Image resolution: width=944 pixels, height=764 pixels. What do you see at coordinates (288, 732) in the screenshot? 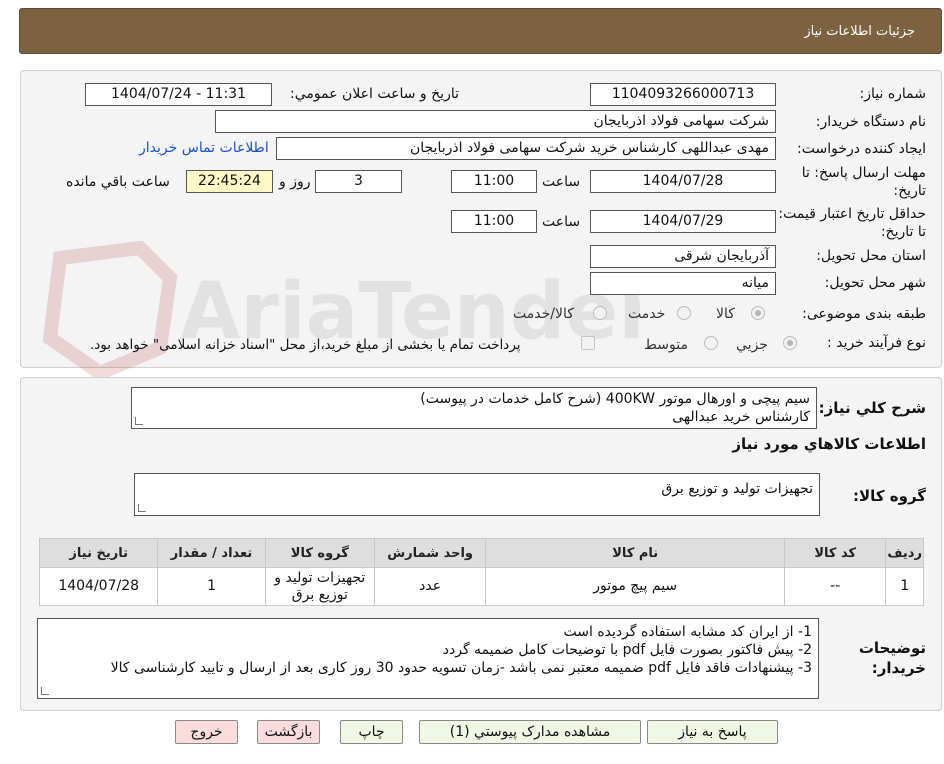
I see `back-button: بازگشت` at bounding box center [288, 732].